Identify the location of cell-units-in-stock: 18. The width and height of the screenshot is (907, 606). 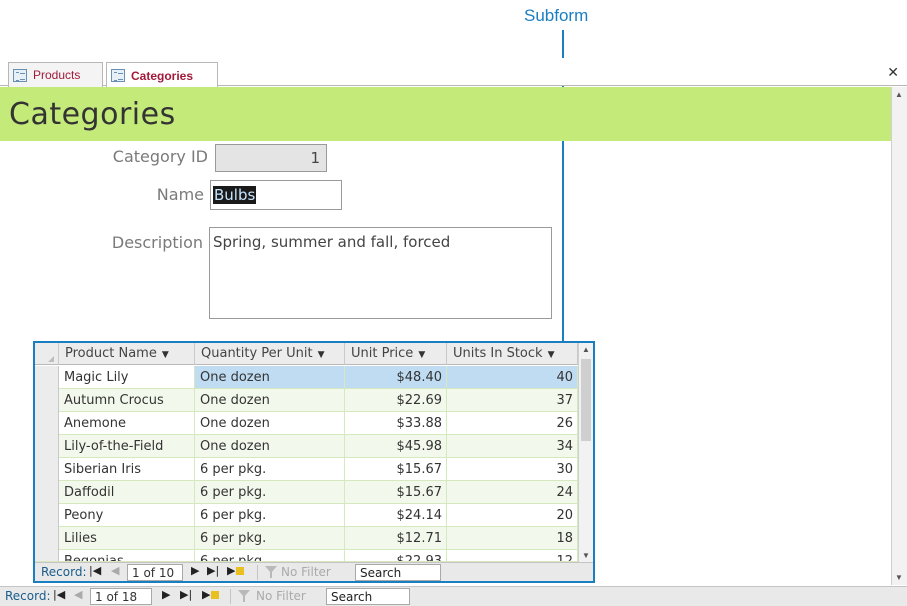
(512, 538).